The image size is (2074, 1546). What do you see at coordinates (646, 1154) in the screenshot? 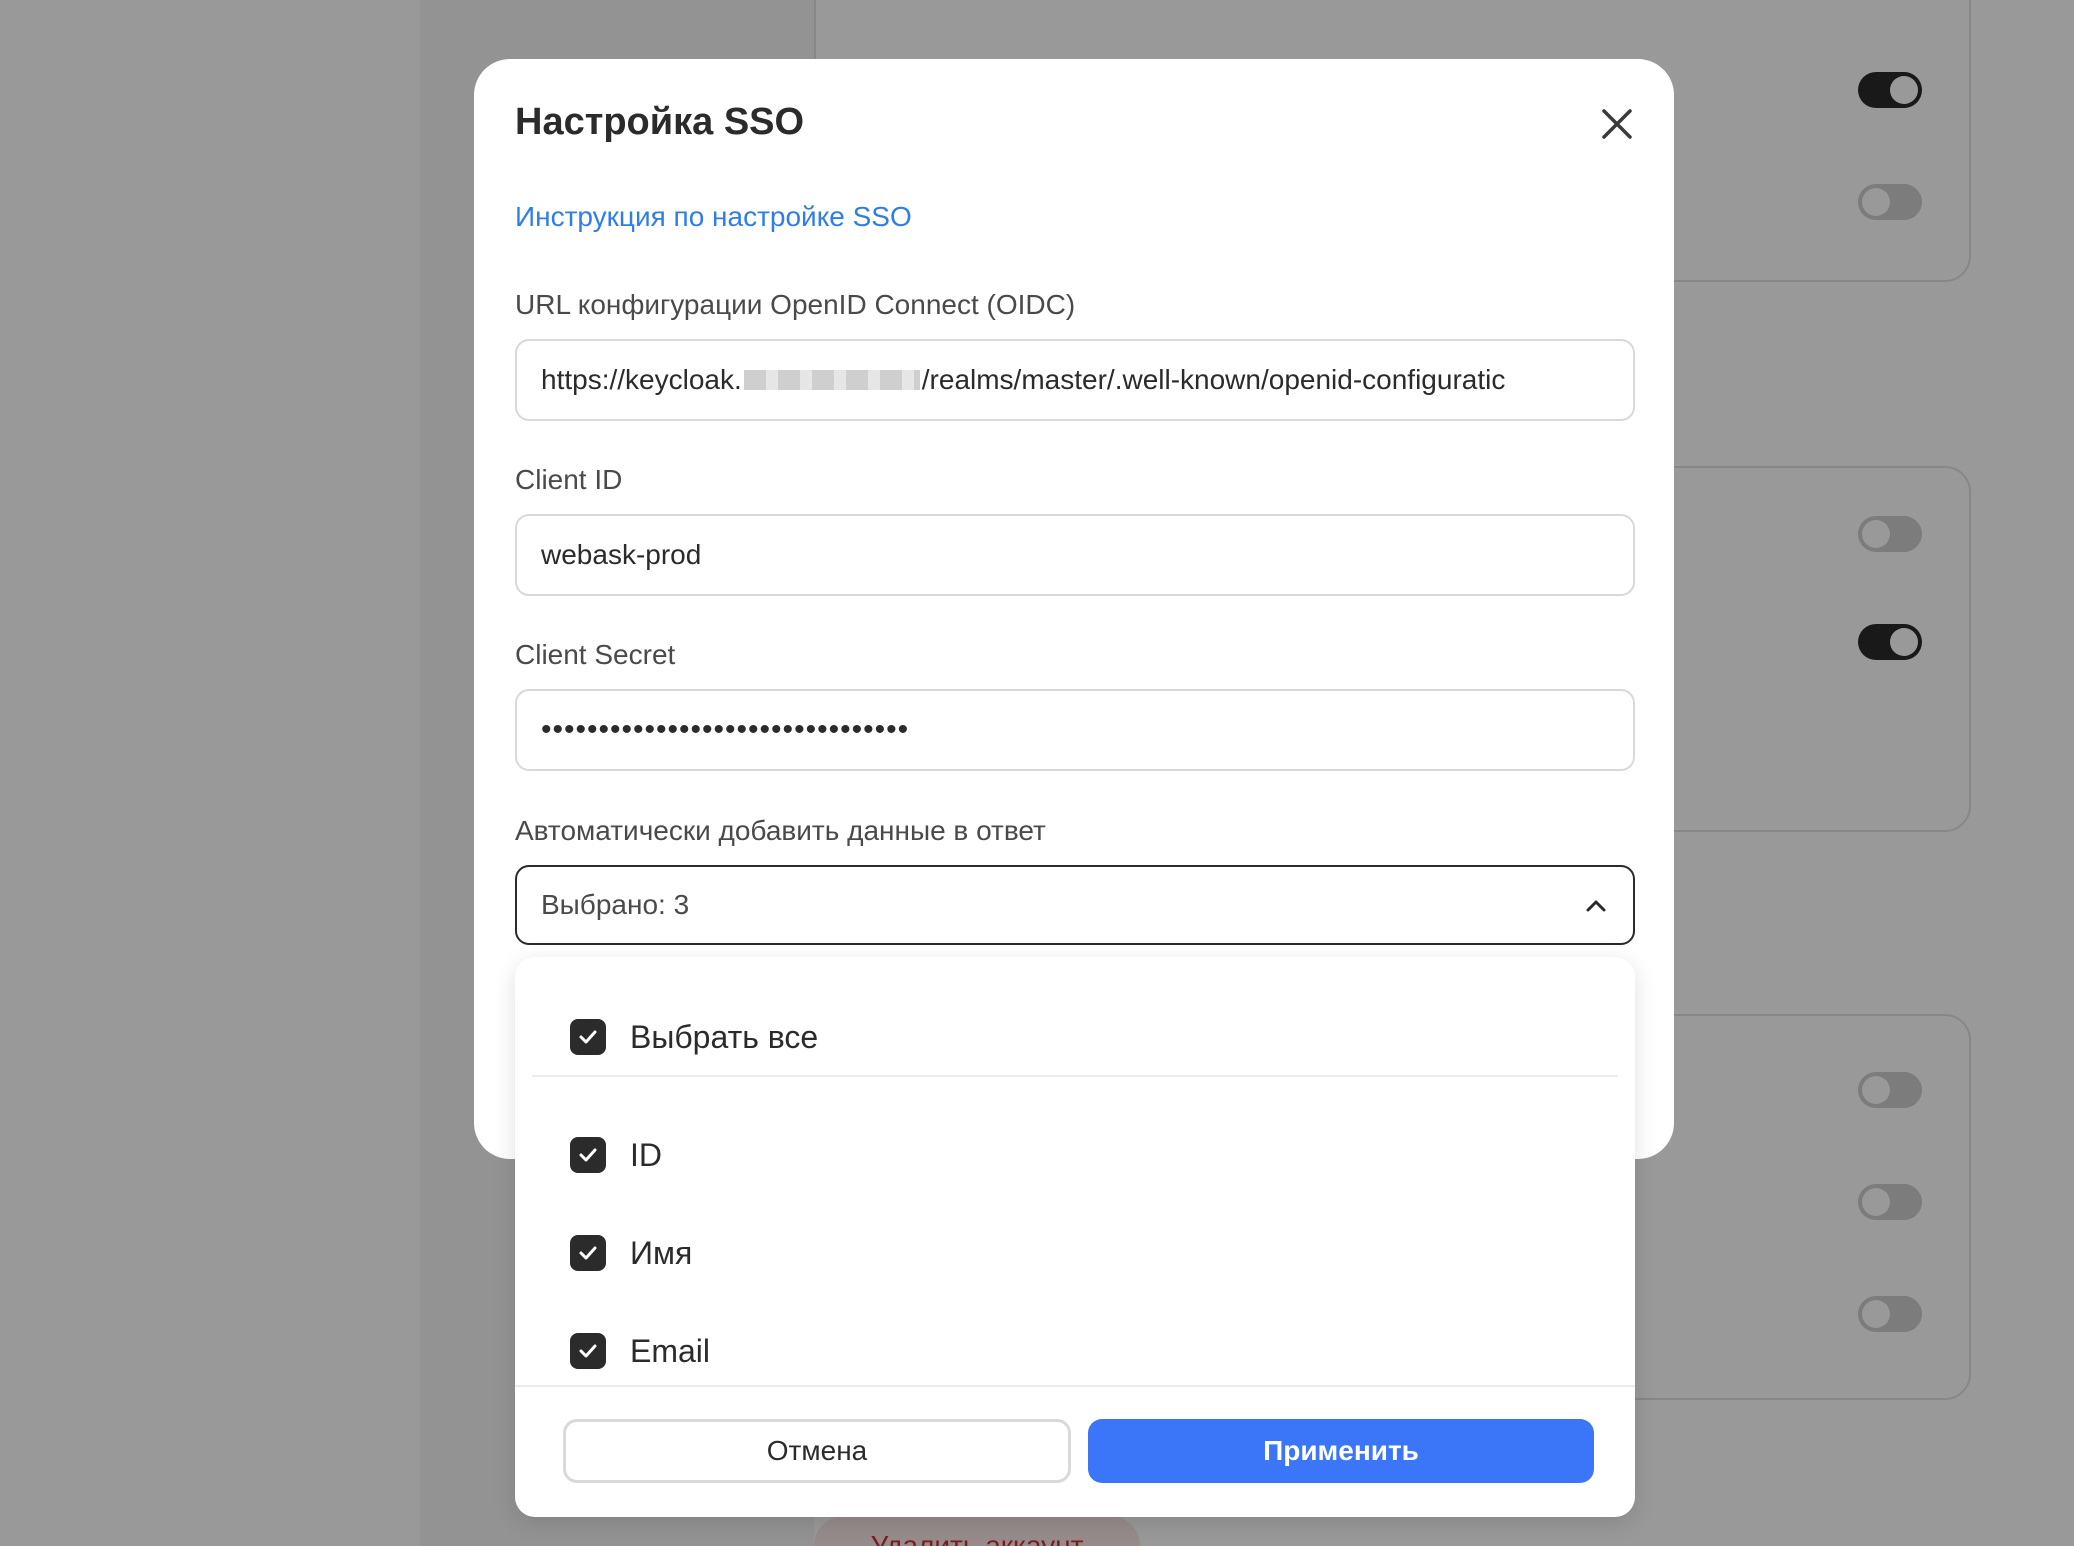
I see `option-label: ID` at bounding box center [646, 1154].